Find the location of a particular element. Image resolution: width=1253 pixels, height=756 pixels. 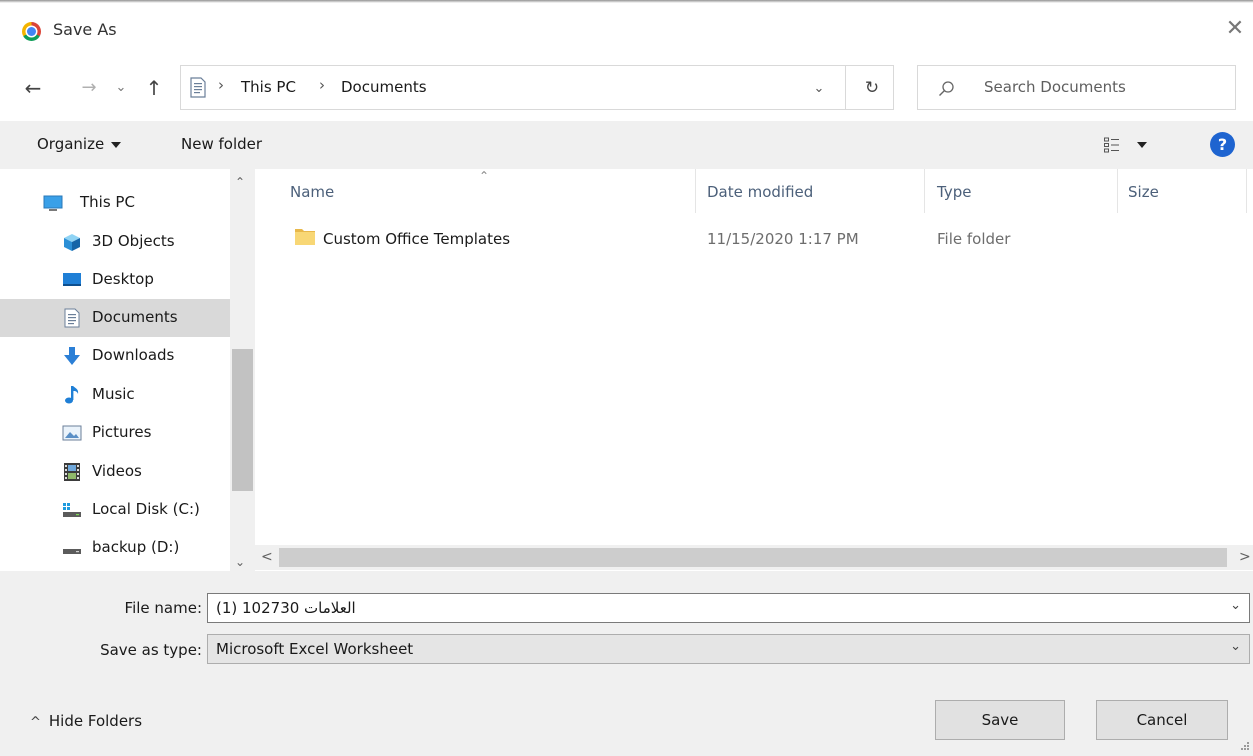

address-dropdown-button: ⌄ is located at coordinates (819, 89).